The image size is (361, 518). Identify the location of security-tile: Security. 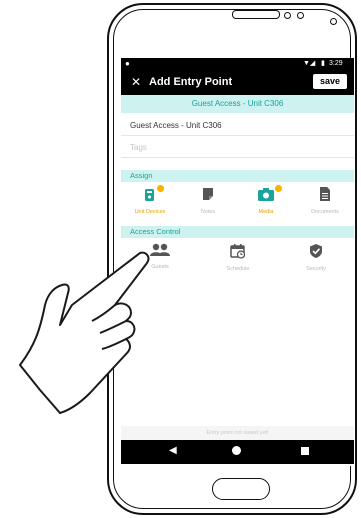
(316, 257).